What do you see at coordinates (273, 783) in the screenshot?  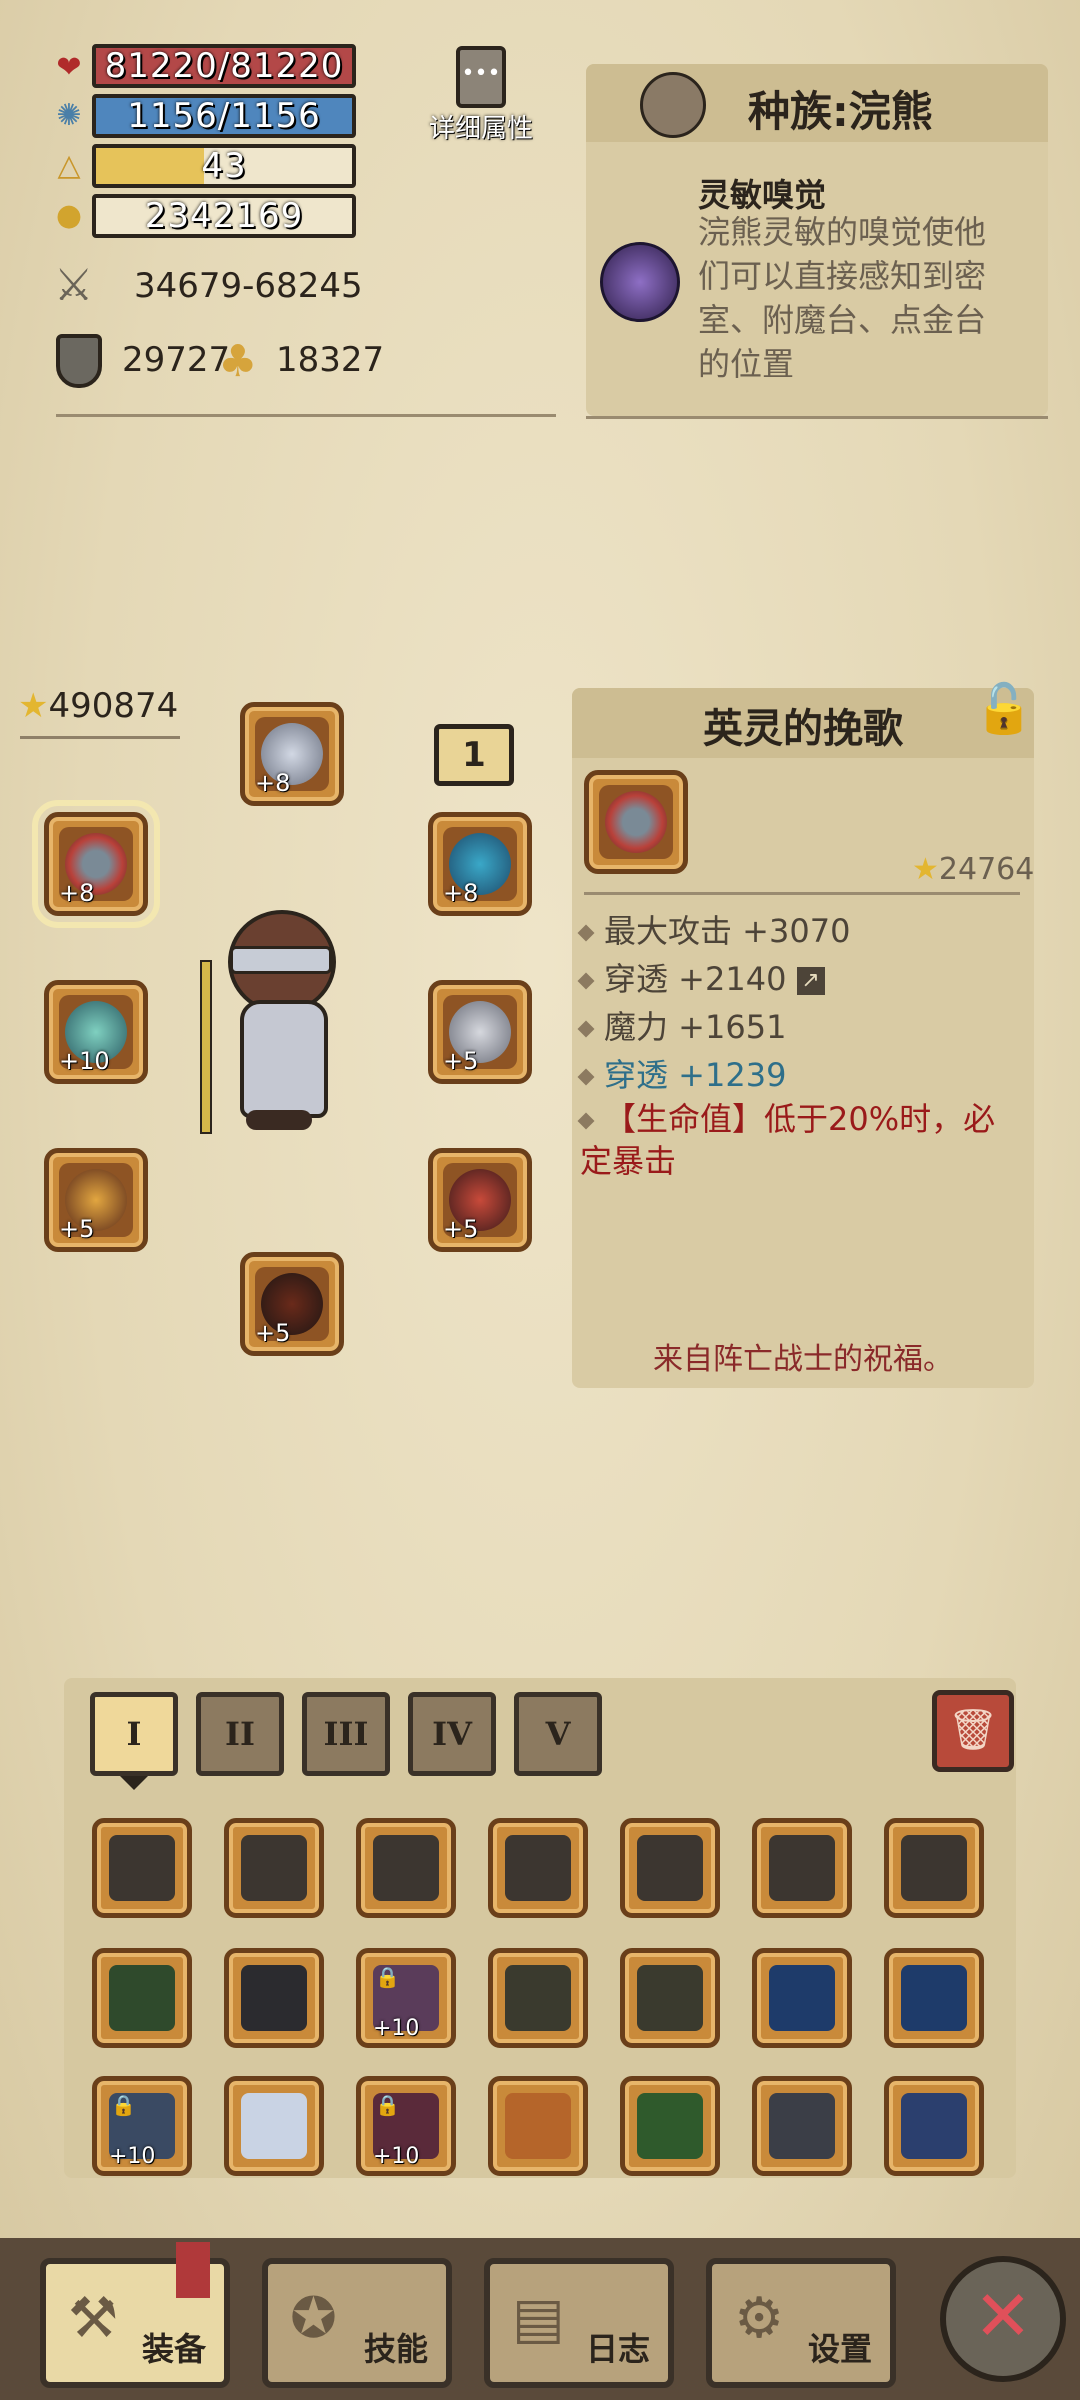 I see `slot-level: +8` at bounding box center [273, 783].